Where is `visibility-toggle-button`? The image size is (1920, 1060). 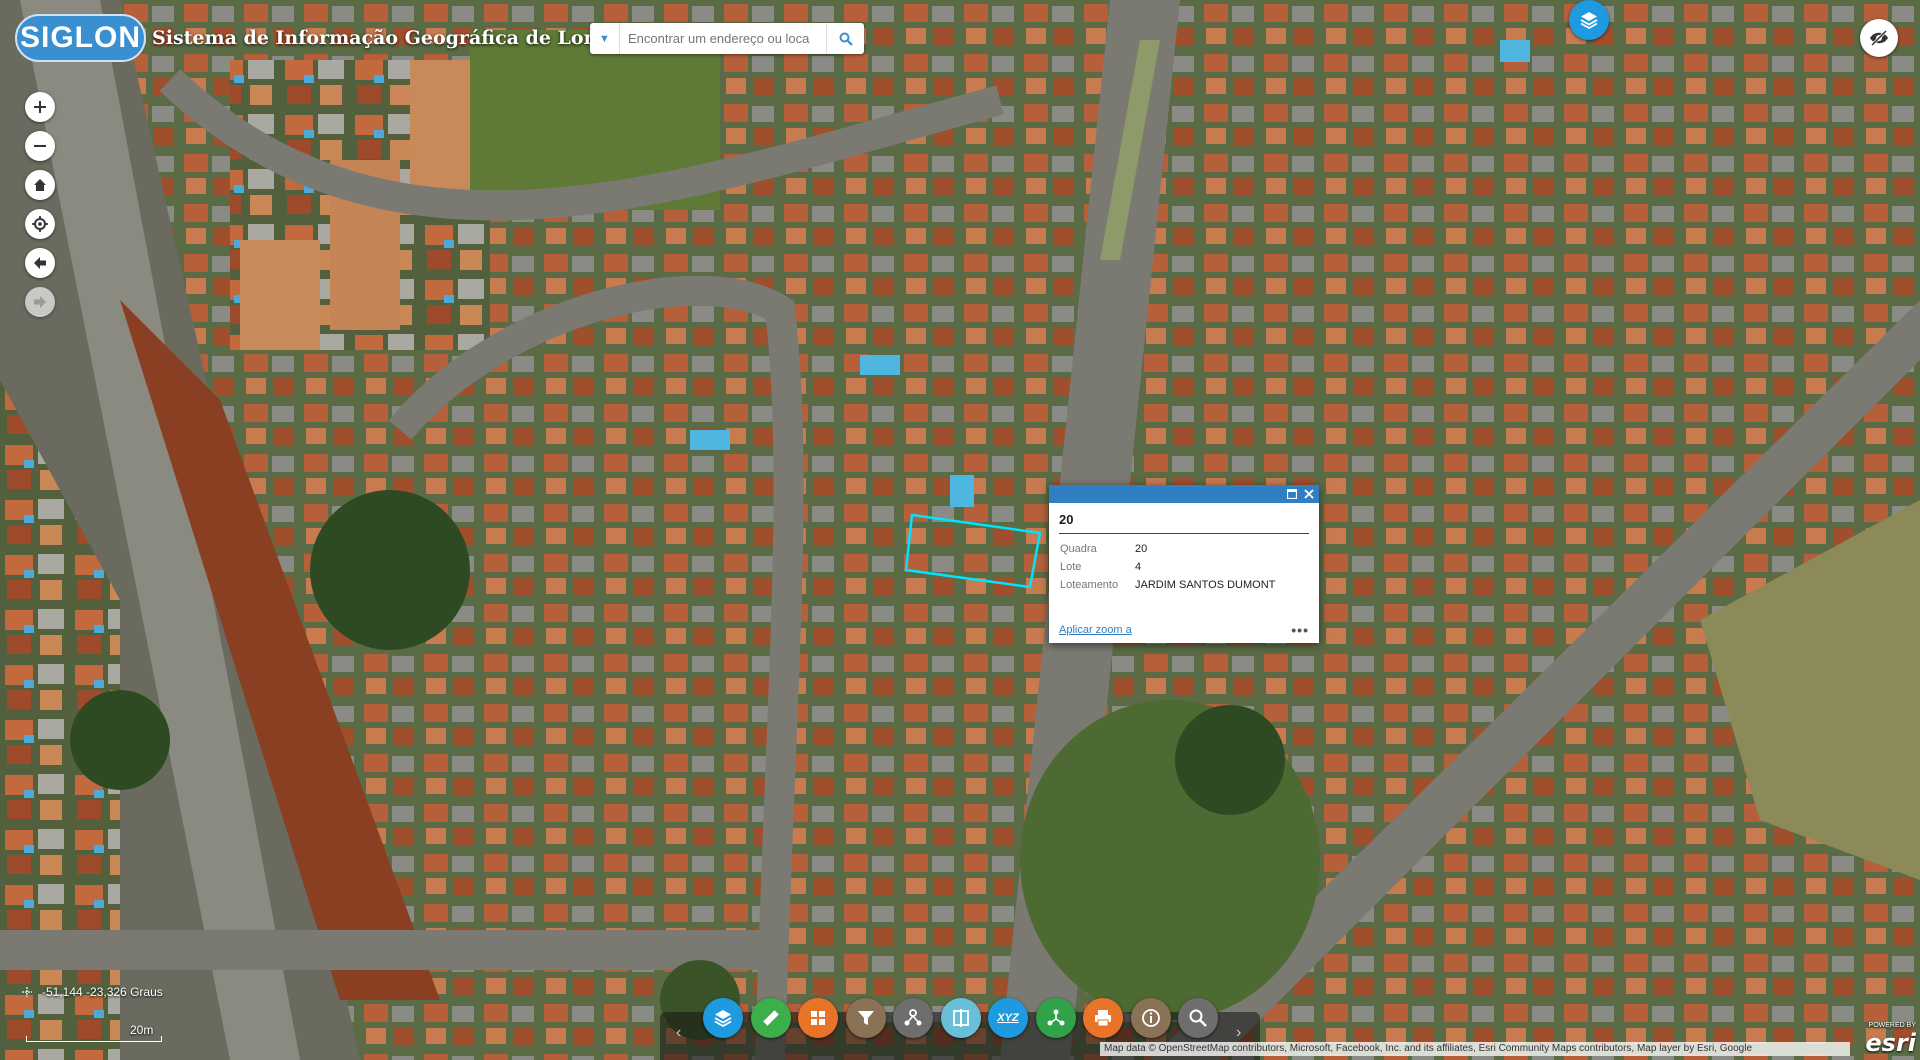
visibility-toggle-button is located at coordinates (1879, 38).